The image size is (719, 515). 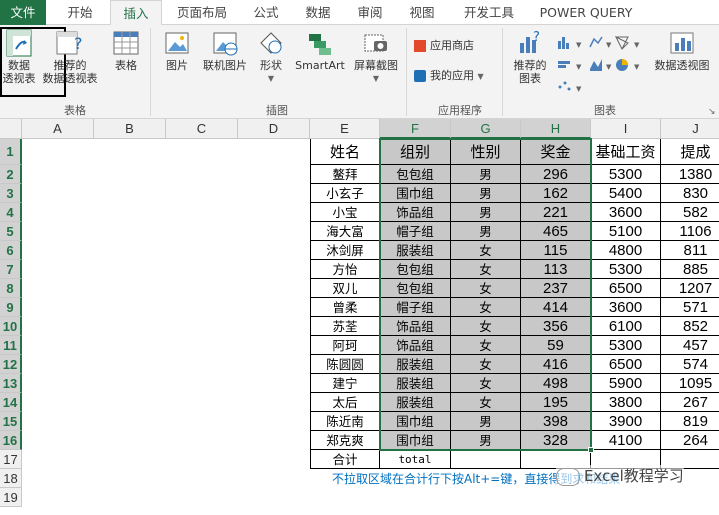 What do you see at coordinates (58, 129) in the screenshot?
I see `column-header-A: A` at bounding box center [58, 129].